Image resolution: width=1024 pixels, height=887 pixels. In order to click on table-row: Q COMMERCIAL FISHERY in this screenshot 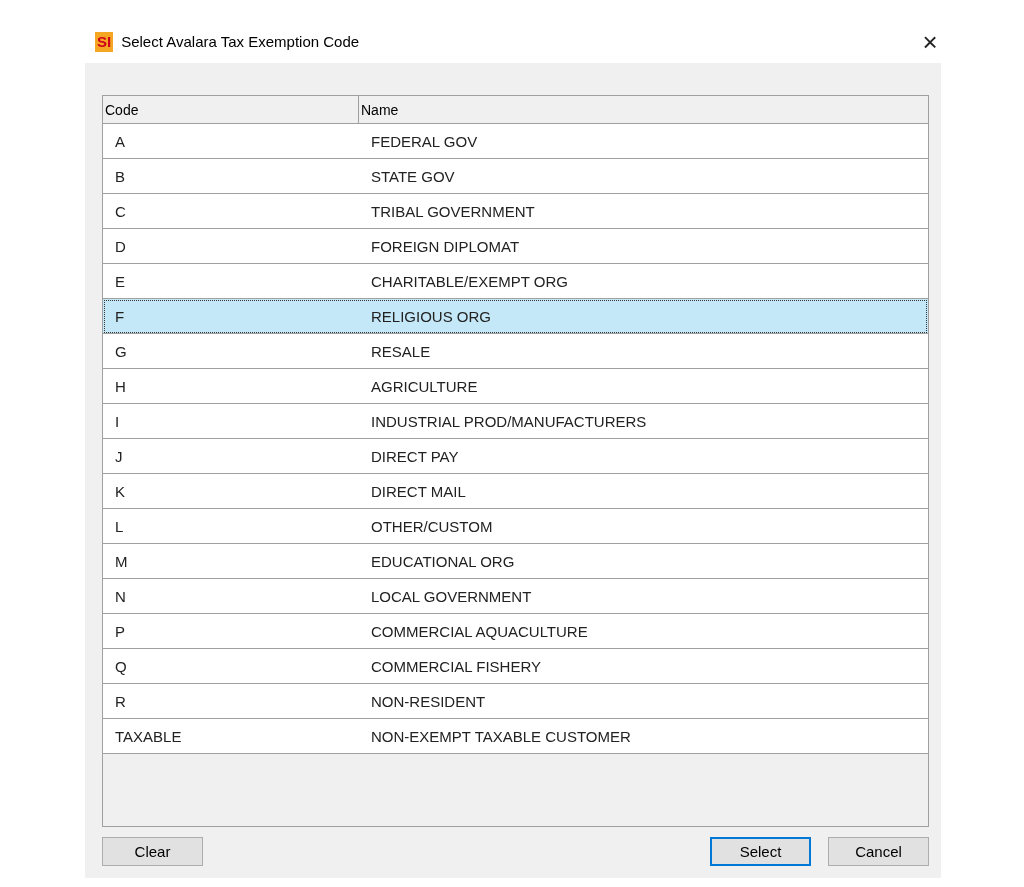, I will do `click(515, 666)`.